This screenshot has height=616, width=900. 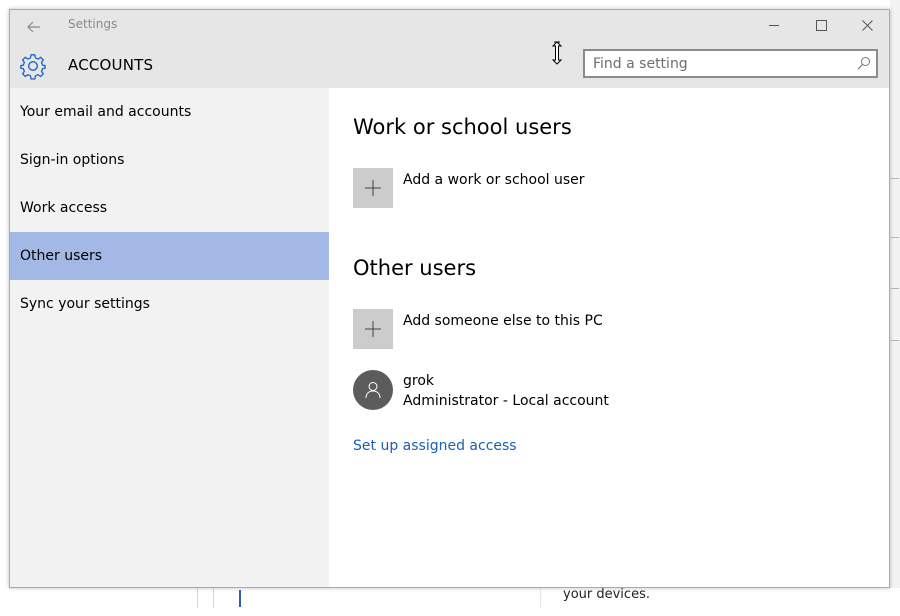 What do you see at coordinates (169, 160) in the screenshot?
I see `sidebar-item-sign-in-options: Sign-in options` at bounding box center [169, 160].